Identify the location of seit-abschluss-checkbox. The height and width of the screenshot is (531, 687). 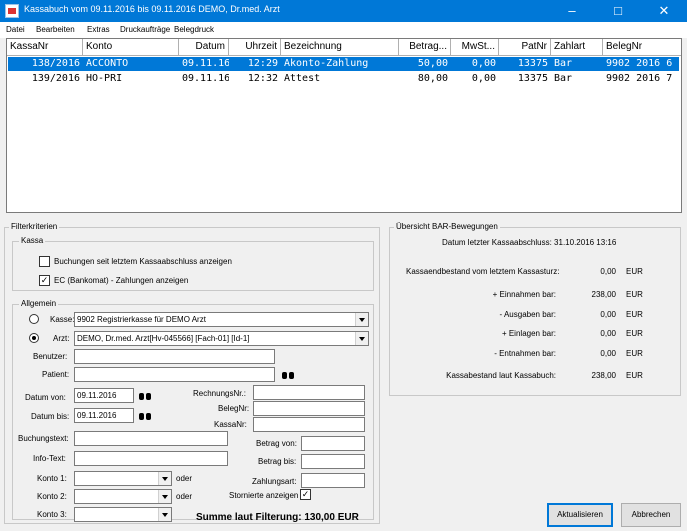
(44, 261).